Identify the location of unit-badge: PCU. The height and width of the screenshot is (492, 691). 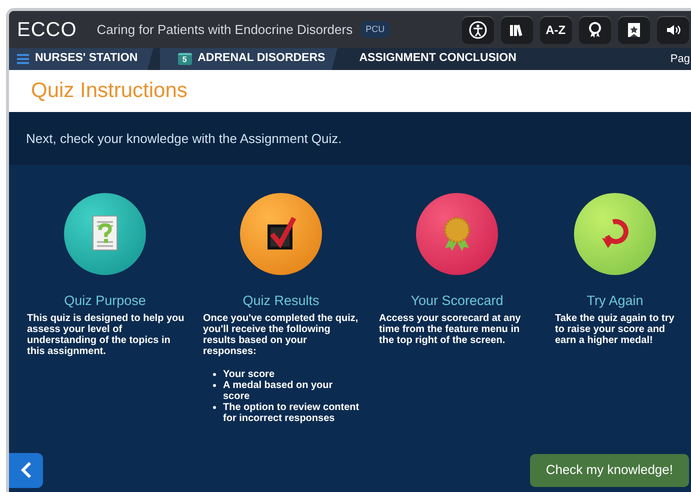
(375, 29).